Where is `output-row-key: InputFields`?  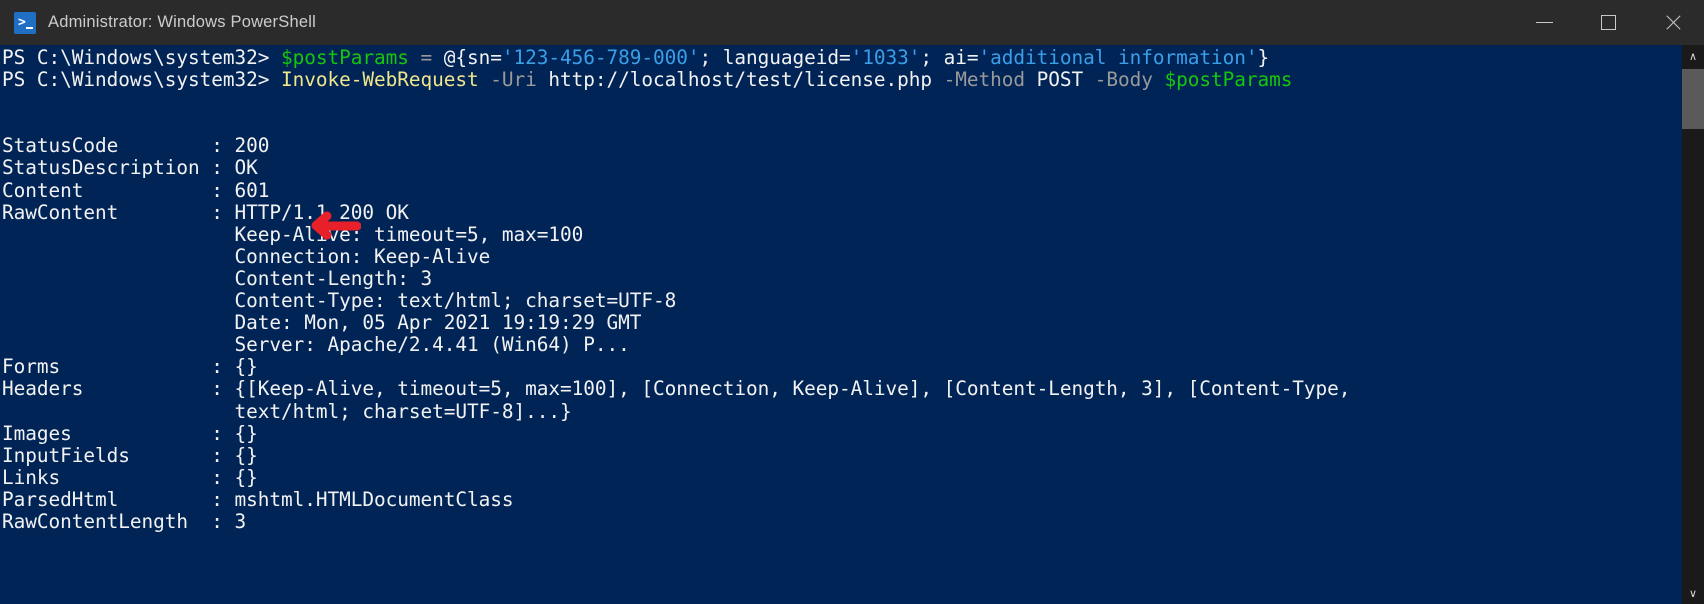 output-row-key: InputFields is located at coordinates (107, 455).